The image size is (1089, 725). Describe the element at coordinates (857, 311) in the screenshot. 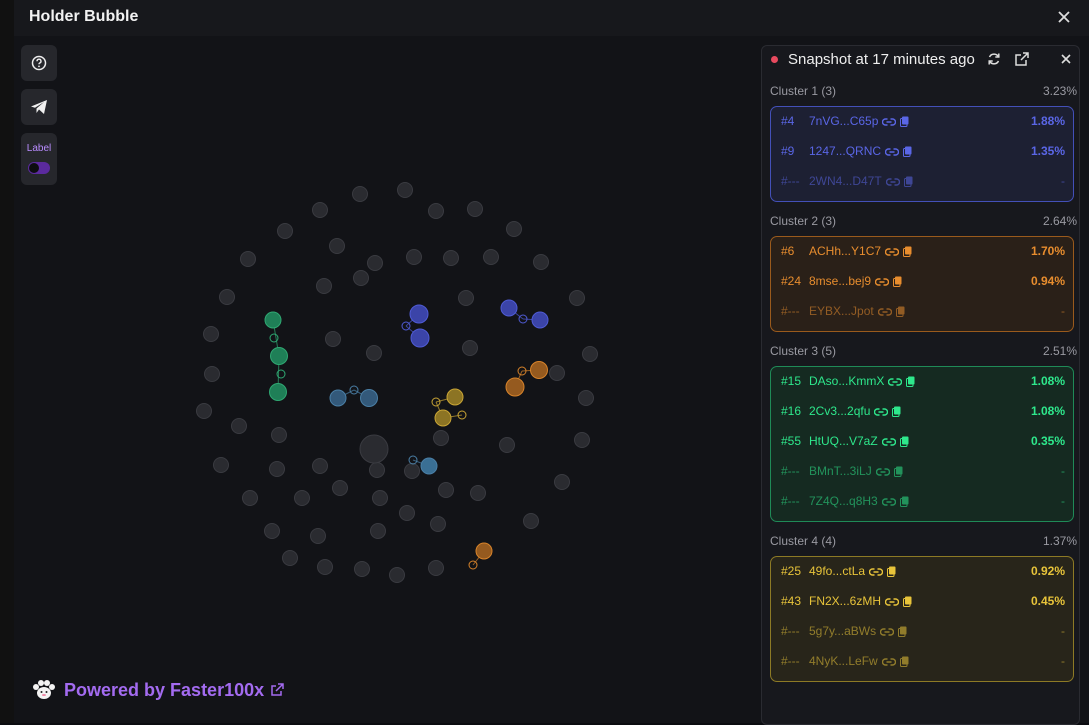

I see `holder-address: EYBX...Jpot` at that location.